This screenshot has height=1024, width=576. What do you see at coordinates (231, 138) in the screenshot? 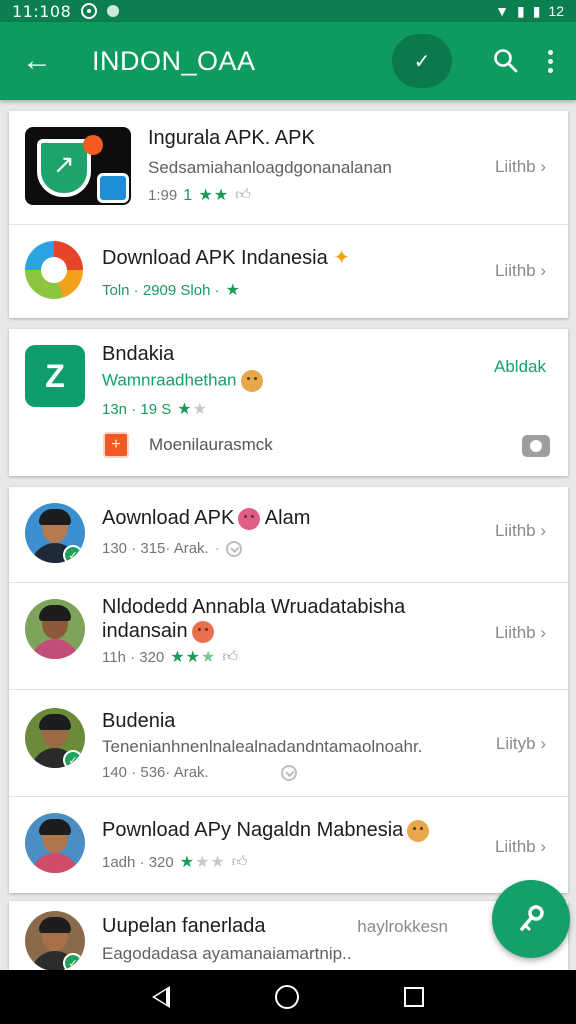
I see `app-name: Ingurala APK. APK` at bounding box center [231, 138].